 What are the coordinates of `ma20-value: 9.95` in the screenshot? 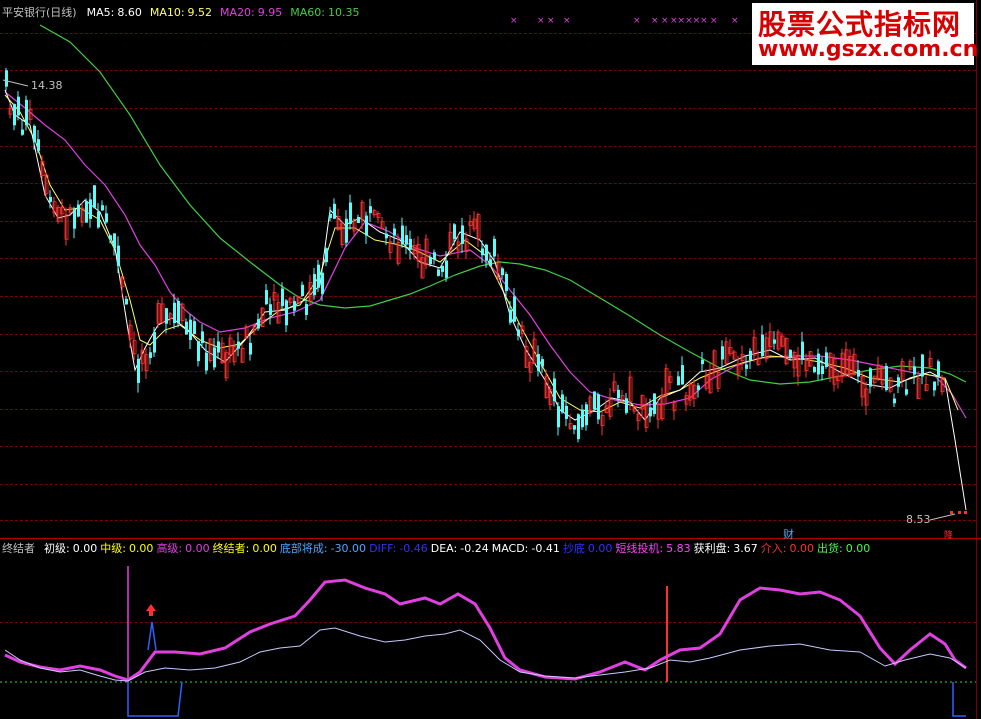 It's located at (270, 12).